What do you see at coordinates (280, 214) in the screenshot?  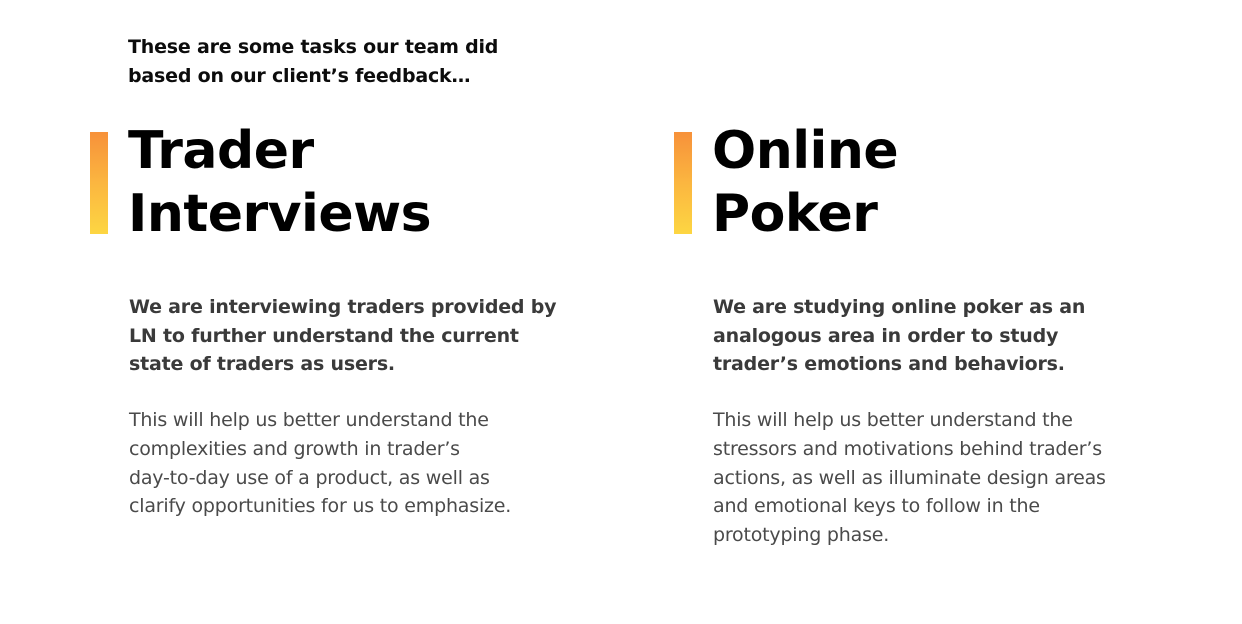 I see `card-title-line: Interviews` at bounding box center [280, 214].